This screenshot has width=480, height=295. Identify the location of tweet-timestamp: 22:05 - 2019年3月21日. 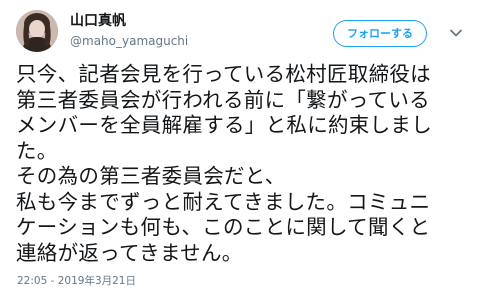
(76, 281).